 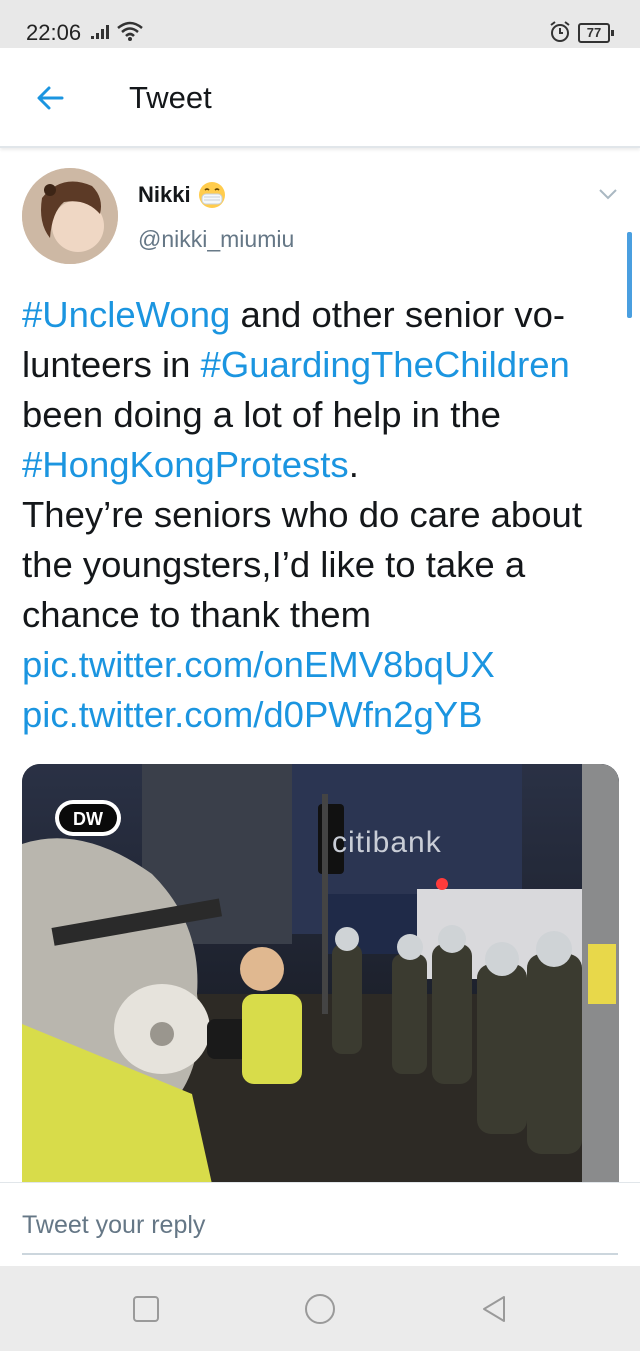 What do you see at coordinates (320, 98) in the screenshot?
I see `top-app-bar: Tweet` at bounding box center [320, 98].